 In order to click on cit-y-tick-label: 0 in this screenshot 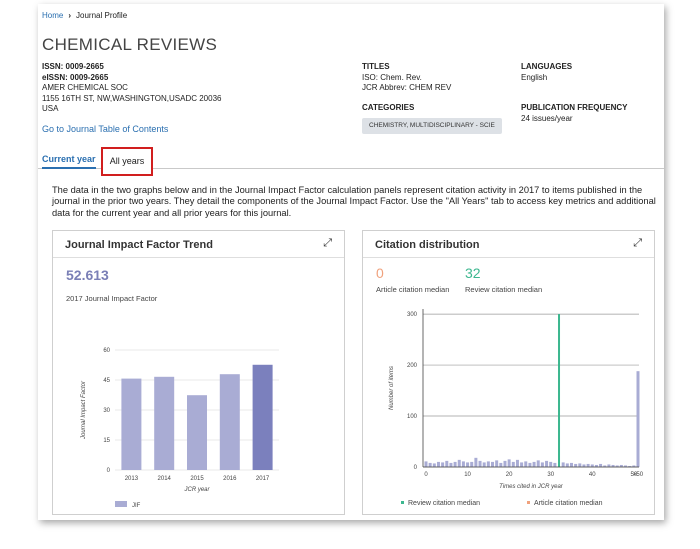, I will do `click(416, 468)`.